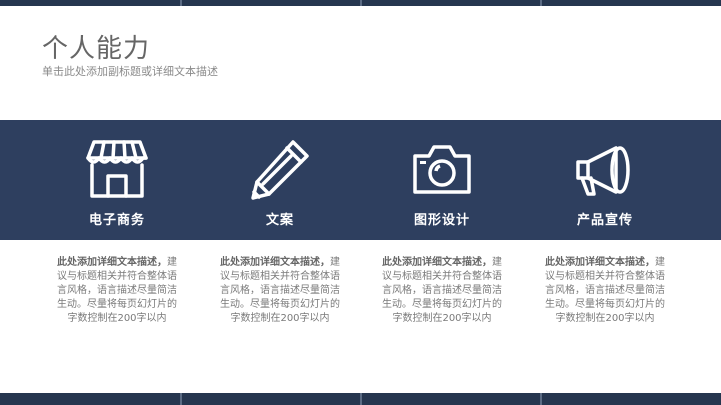 The width and height of the screenshot is (721, 405). I want to click on page-subtitle: 单击此处添加副标题或详细文本描述, so click(130, 71).